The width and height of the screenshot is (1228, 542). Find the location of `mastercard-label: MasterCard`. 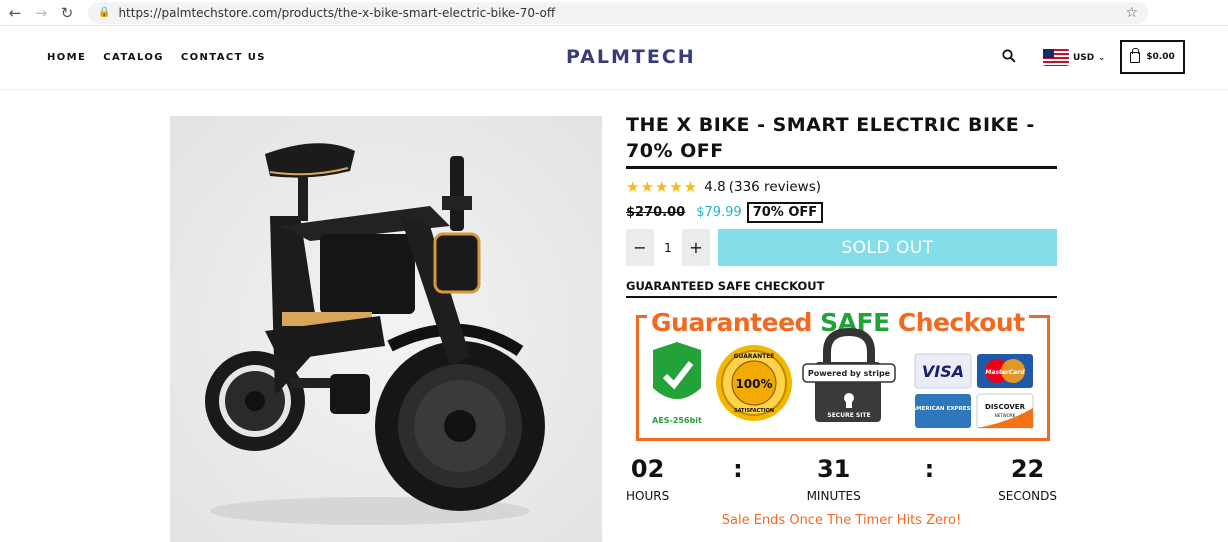

mastercard-label: MasterCard is located at coordinates (1005, 372).